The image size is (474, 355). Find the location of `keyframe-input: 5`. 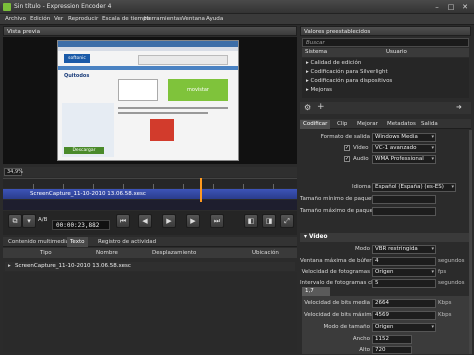

keyframe-input: 5 is located at coordinates (404, 283).